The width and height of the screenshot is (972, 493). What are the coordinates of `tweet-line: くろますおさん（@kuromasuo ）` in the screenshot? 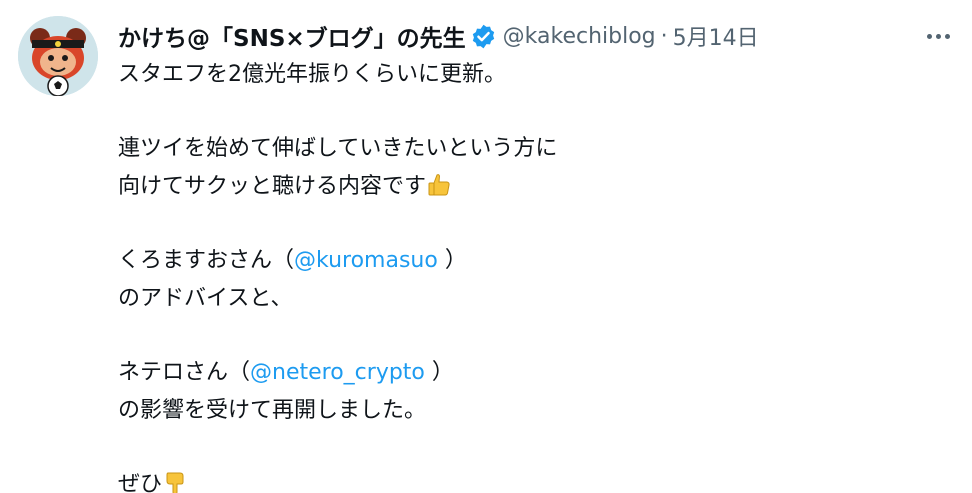 It's located at (518, 261).